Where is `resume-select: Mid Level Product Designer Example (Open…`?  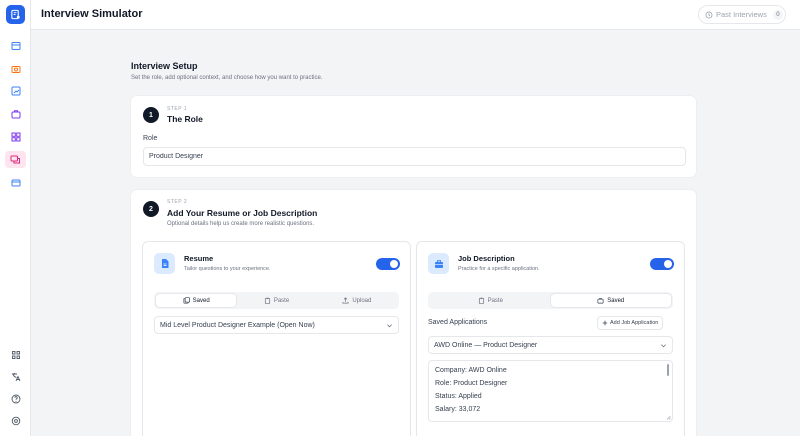
resume-select: Mid Level Product Designer Example (Open… is located at coordinates (276, 325).